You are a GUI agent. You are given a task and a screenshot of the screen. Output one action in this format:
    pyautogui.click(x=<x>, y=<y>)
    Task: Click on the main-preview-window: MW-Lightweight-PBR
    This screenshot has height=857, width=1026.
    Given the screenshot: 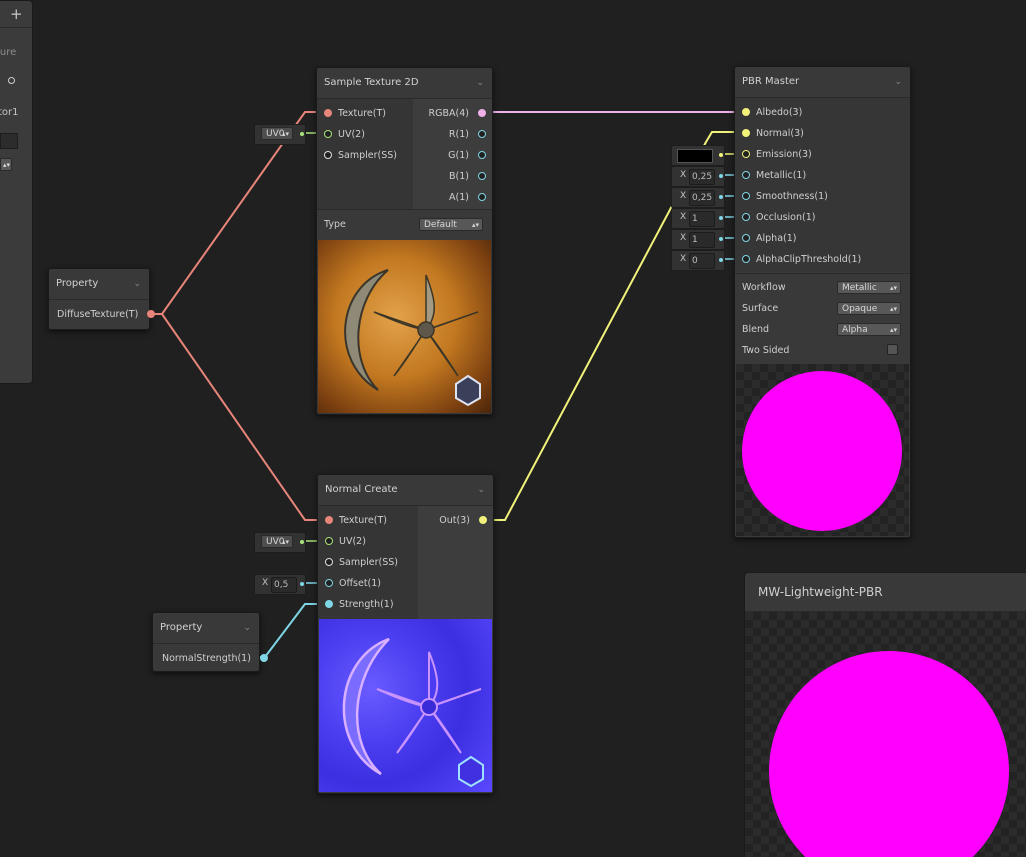 What is the action you would take?
    pyautogui.click(x=885, y=714)
    